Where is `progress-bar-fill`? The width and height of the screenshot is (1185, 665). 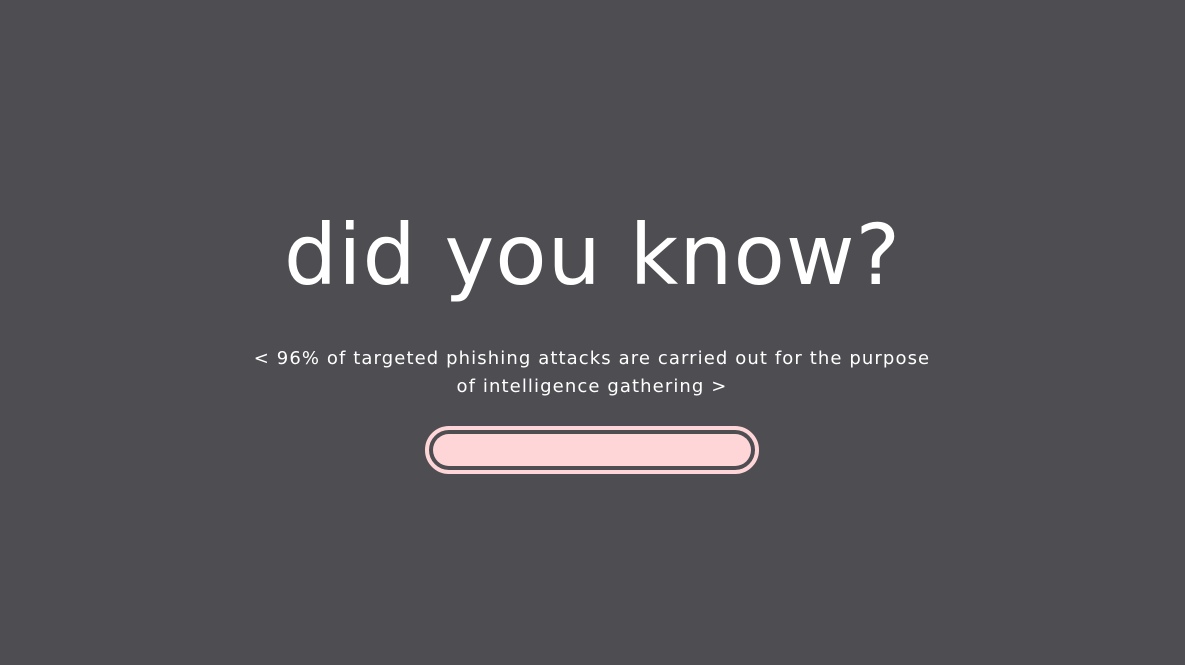
progress-bar-fill is located at coordinates (592, 450).